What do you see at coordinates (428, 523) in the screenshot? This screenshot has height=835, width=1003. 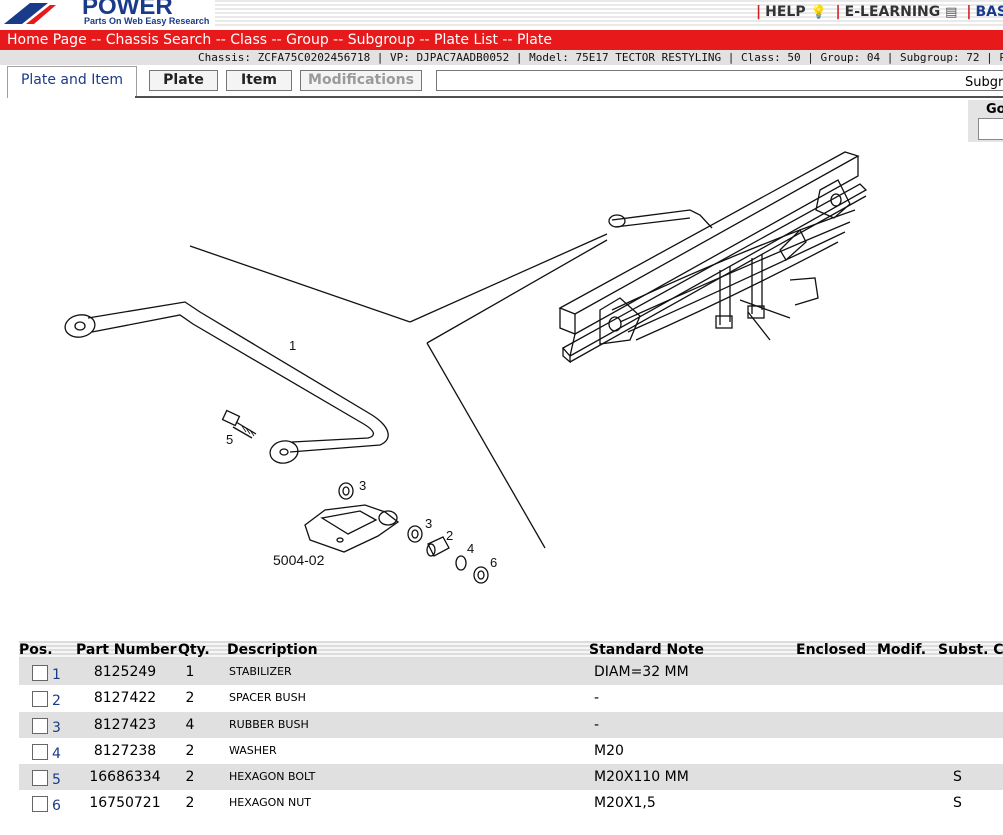 I see `callout-3b: 3` at bounding box center [428, 523].